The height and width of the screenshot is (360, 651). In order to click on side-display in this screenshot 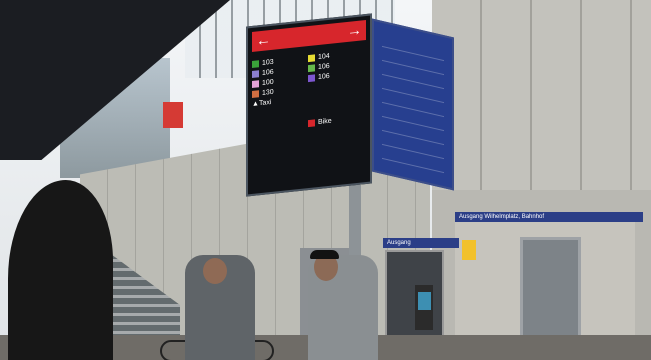, I will do `click(413, 104)`.